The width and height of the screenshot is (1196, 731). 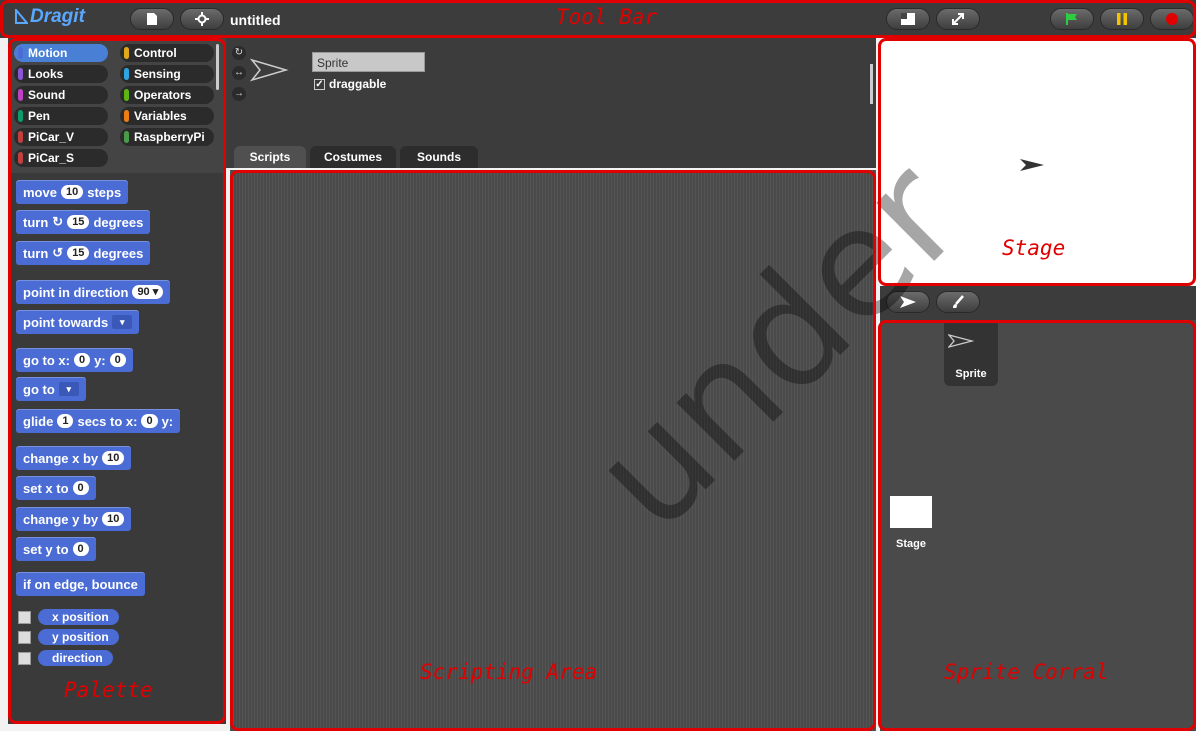 I want to click on block-turn-right: turn ↻ 15 degrees, so click(x=83, y=222).